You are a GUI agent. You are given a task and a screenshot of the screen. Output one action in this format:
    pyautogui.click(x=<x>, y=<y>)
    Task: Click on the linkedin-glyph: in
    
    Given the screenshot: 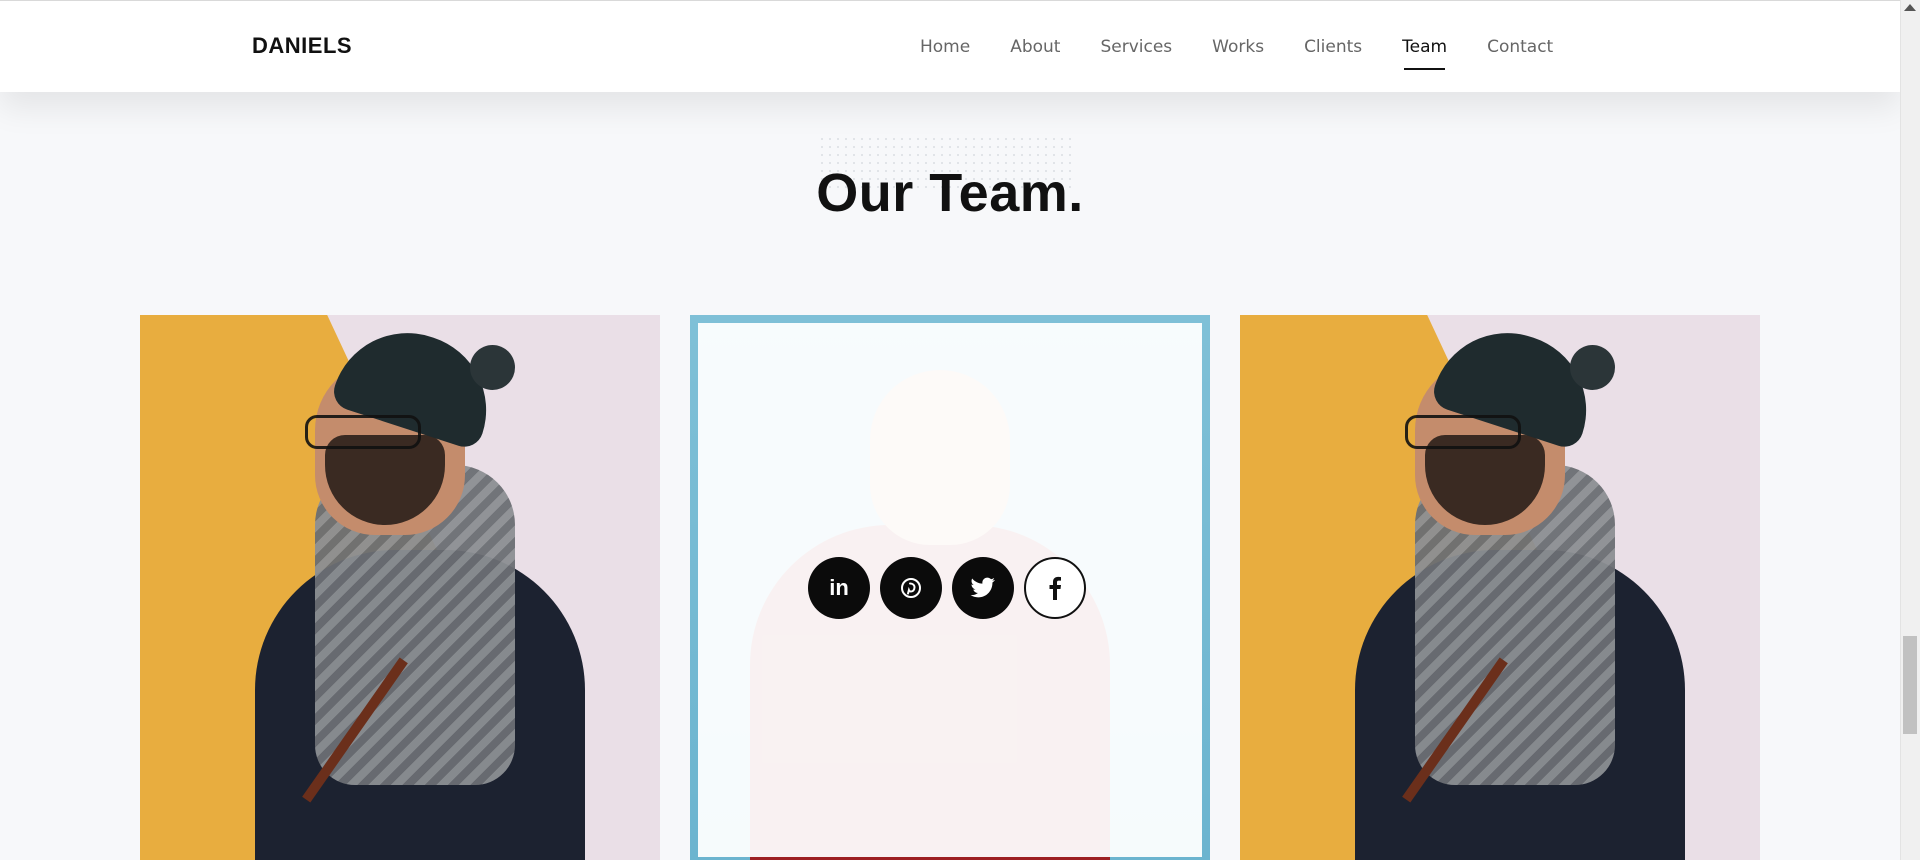 What is the action you would take?
    pyautogui.click(x=839, y=587)
    